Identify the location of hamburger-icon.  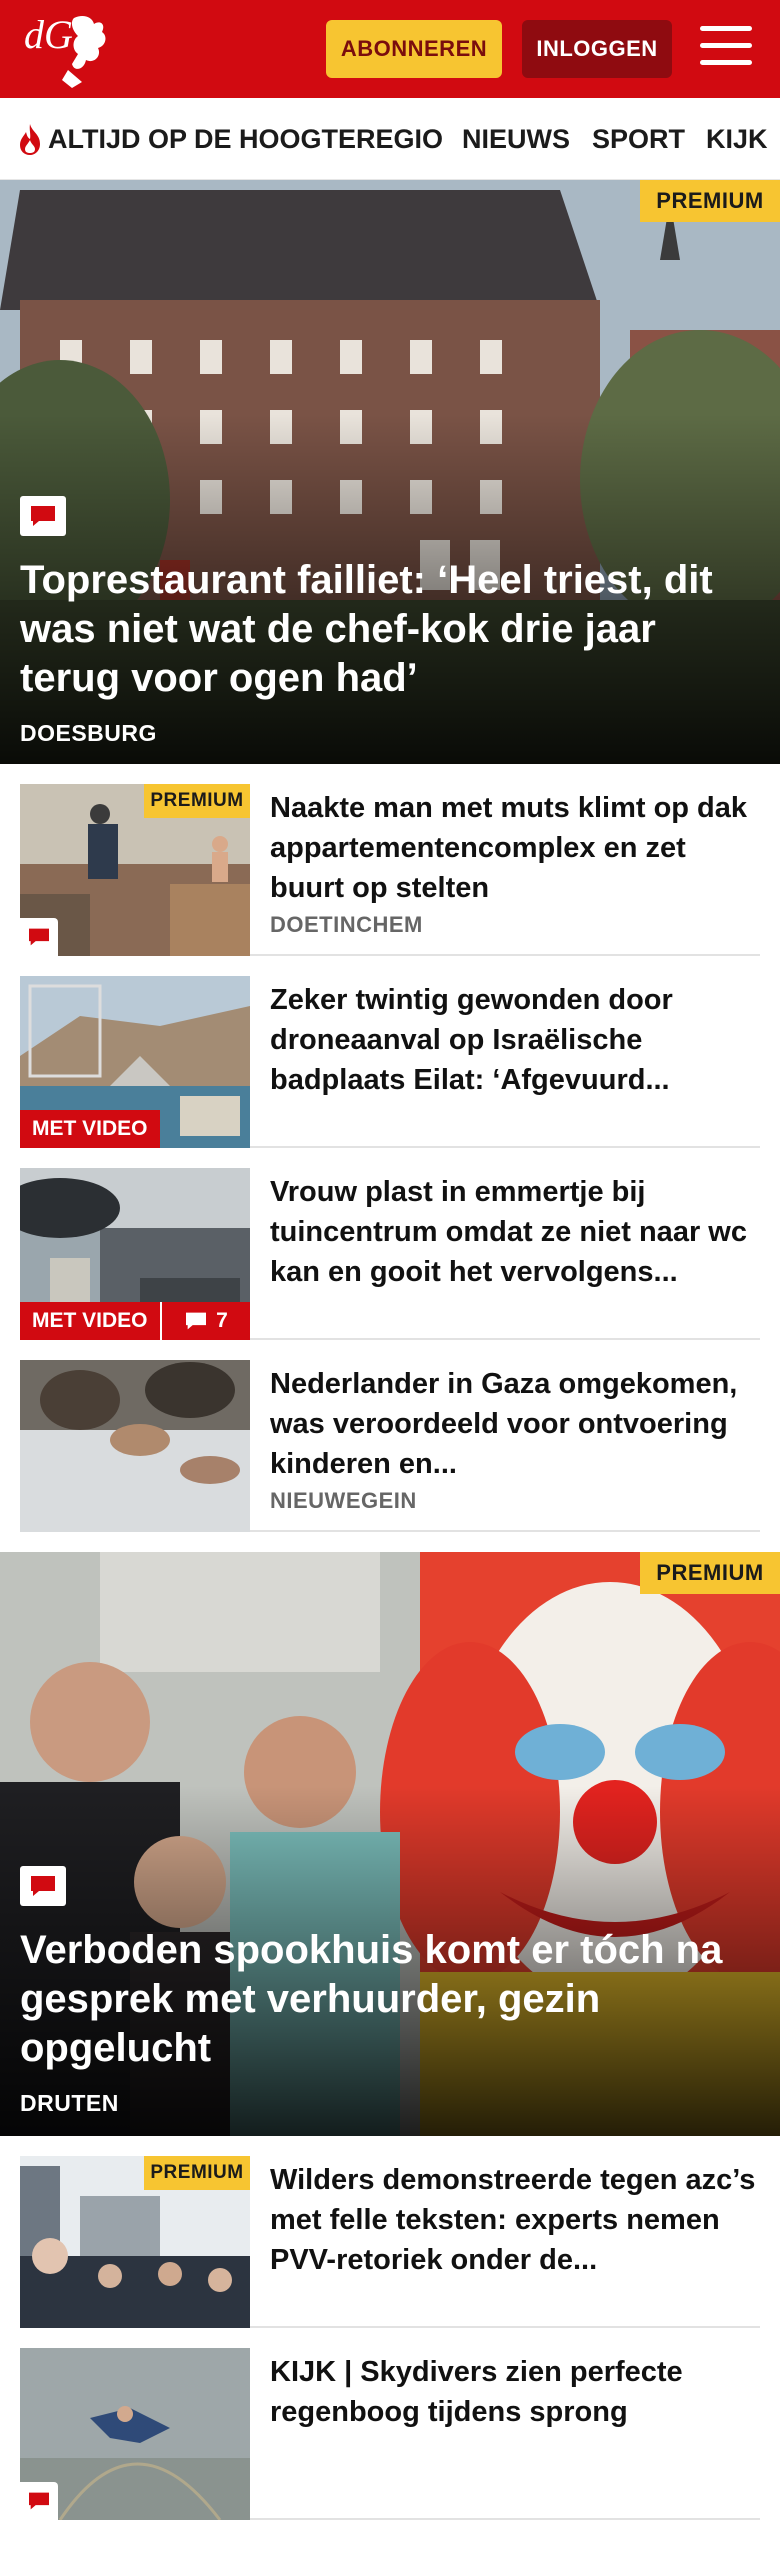
(726, 48).